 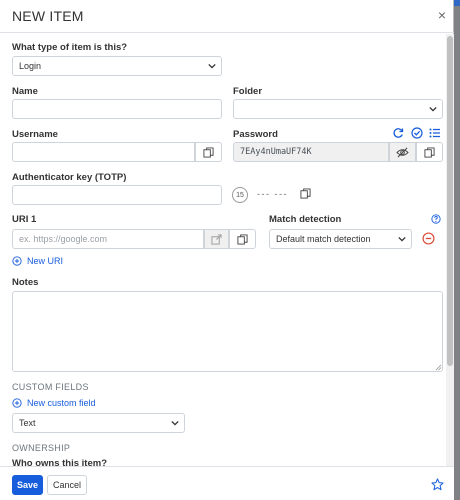 I want to click on new-custom-field-label: New custom field, so click(x=61, y=403).